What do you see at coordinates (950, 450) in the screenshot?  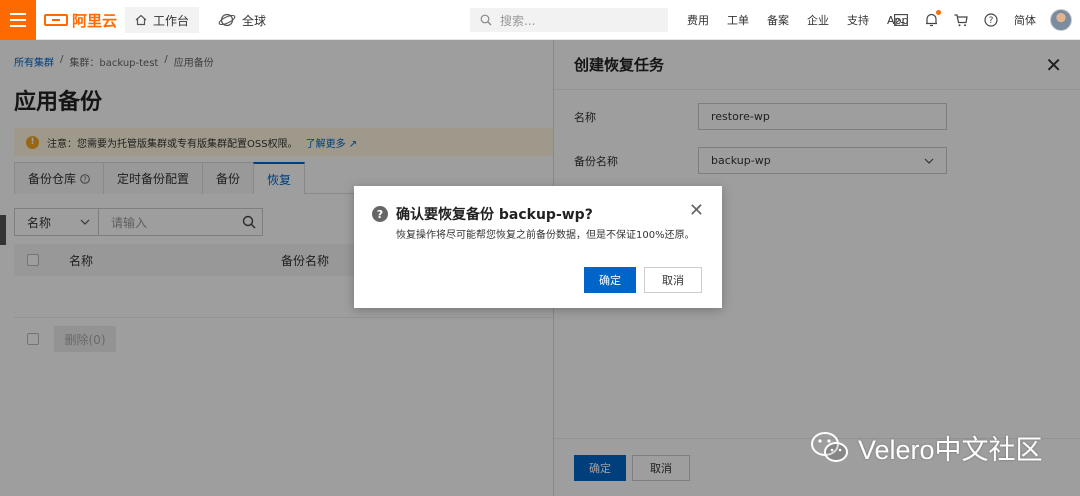 I see `watermark-text: Velero中文社区` at bounding box center [950, 450].